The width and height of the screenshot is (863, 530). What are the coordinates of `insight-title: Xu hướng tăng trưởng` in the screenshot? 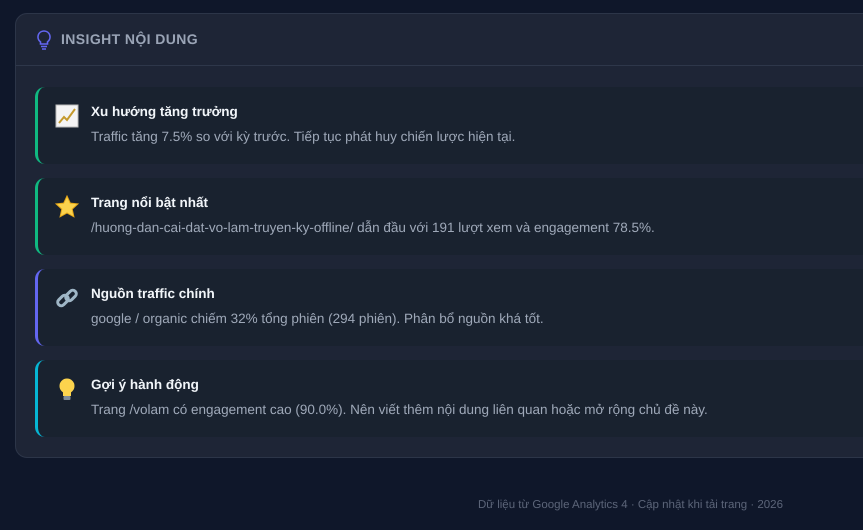 It's located at (165, 112).